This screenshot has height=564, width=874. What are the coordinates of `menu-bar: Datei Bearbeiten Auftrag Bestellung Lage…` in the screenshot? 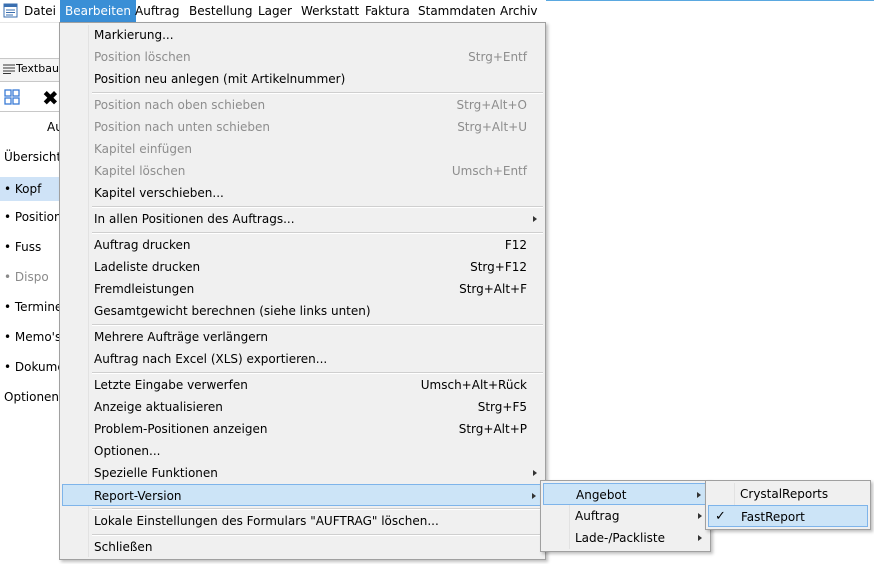 It's located at (273, 11).